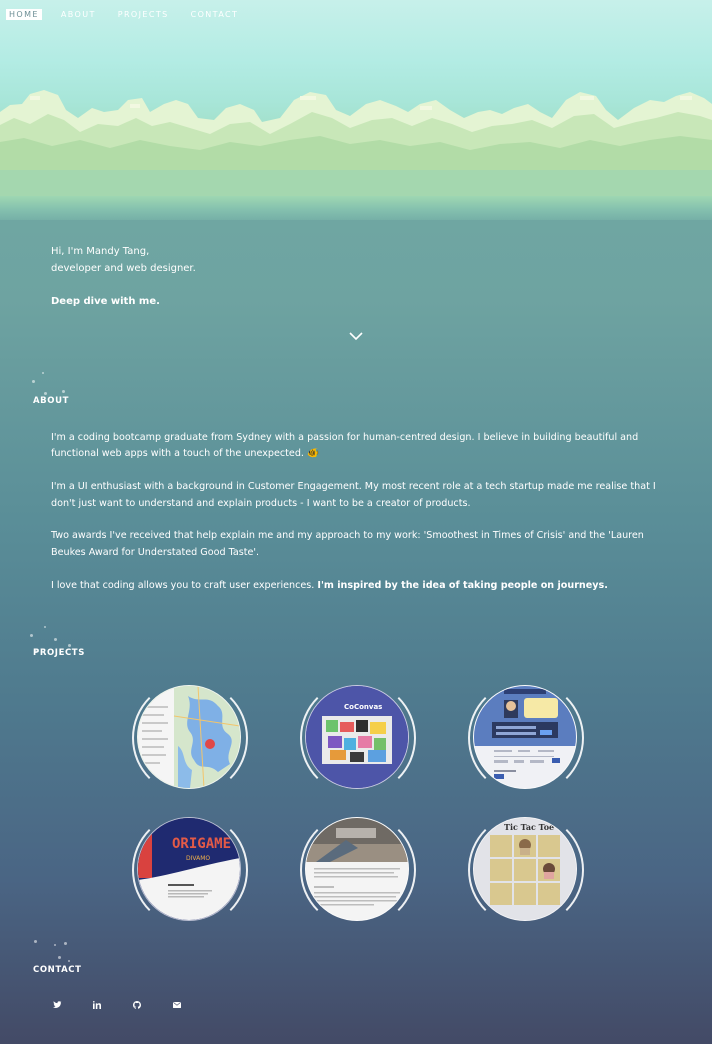 The image size is (712, 1044). What do you see at coordinates (57, 970) in the screenshot?
I see `contact-heading: CONTACT` at bounding box center [57, 970].